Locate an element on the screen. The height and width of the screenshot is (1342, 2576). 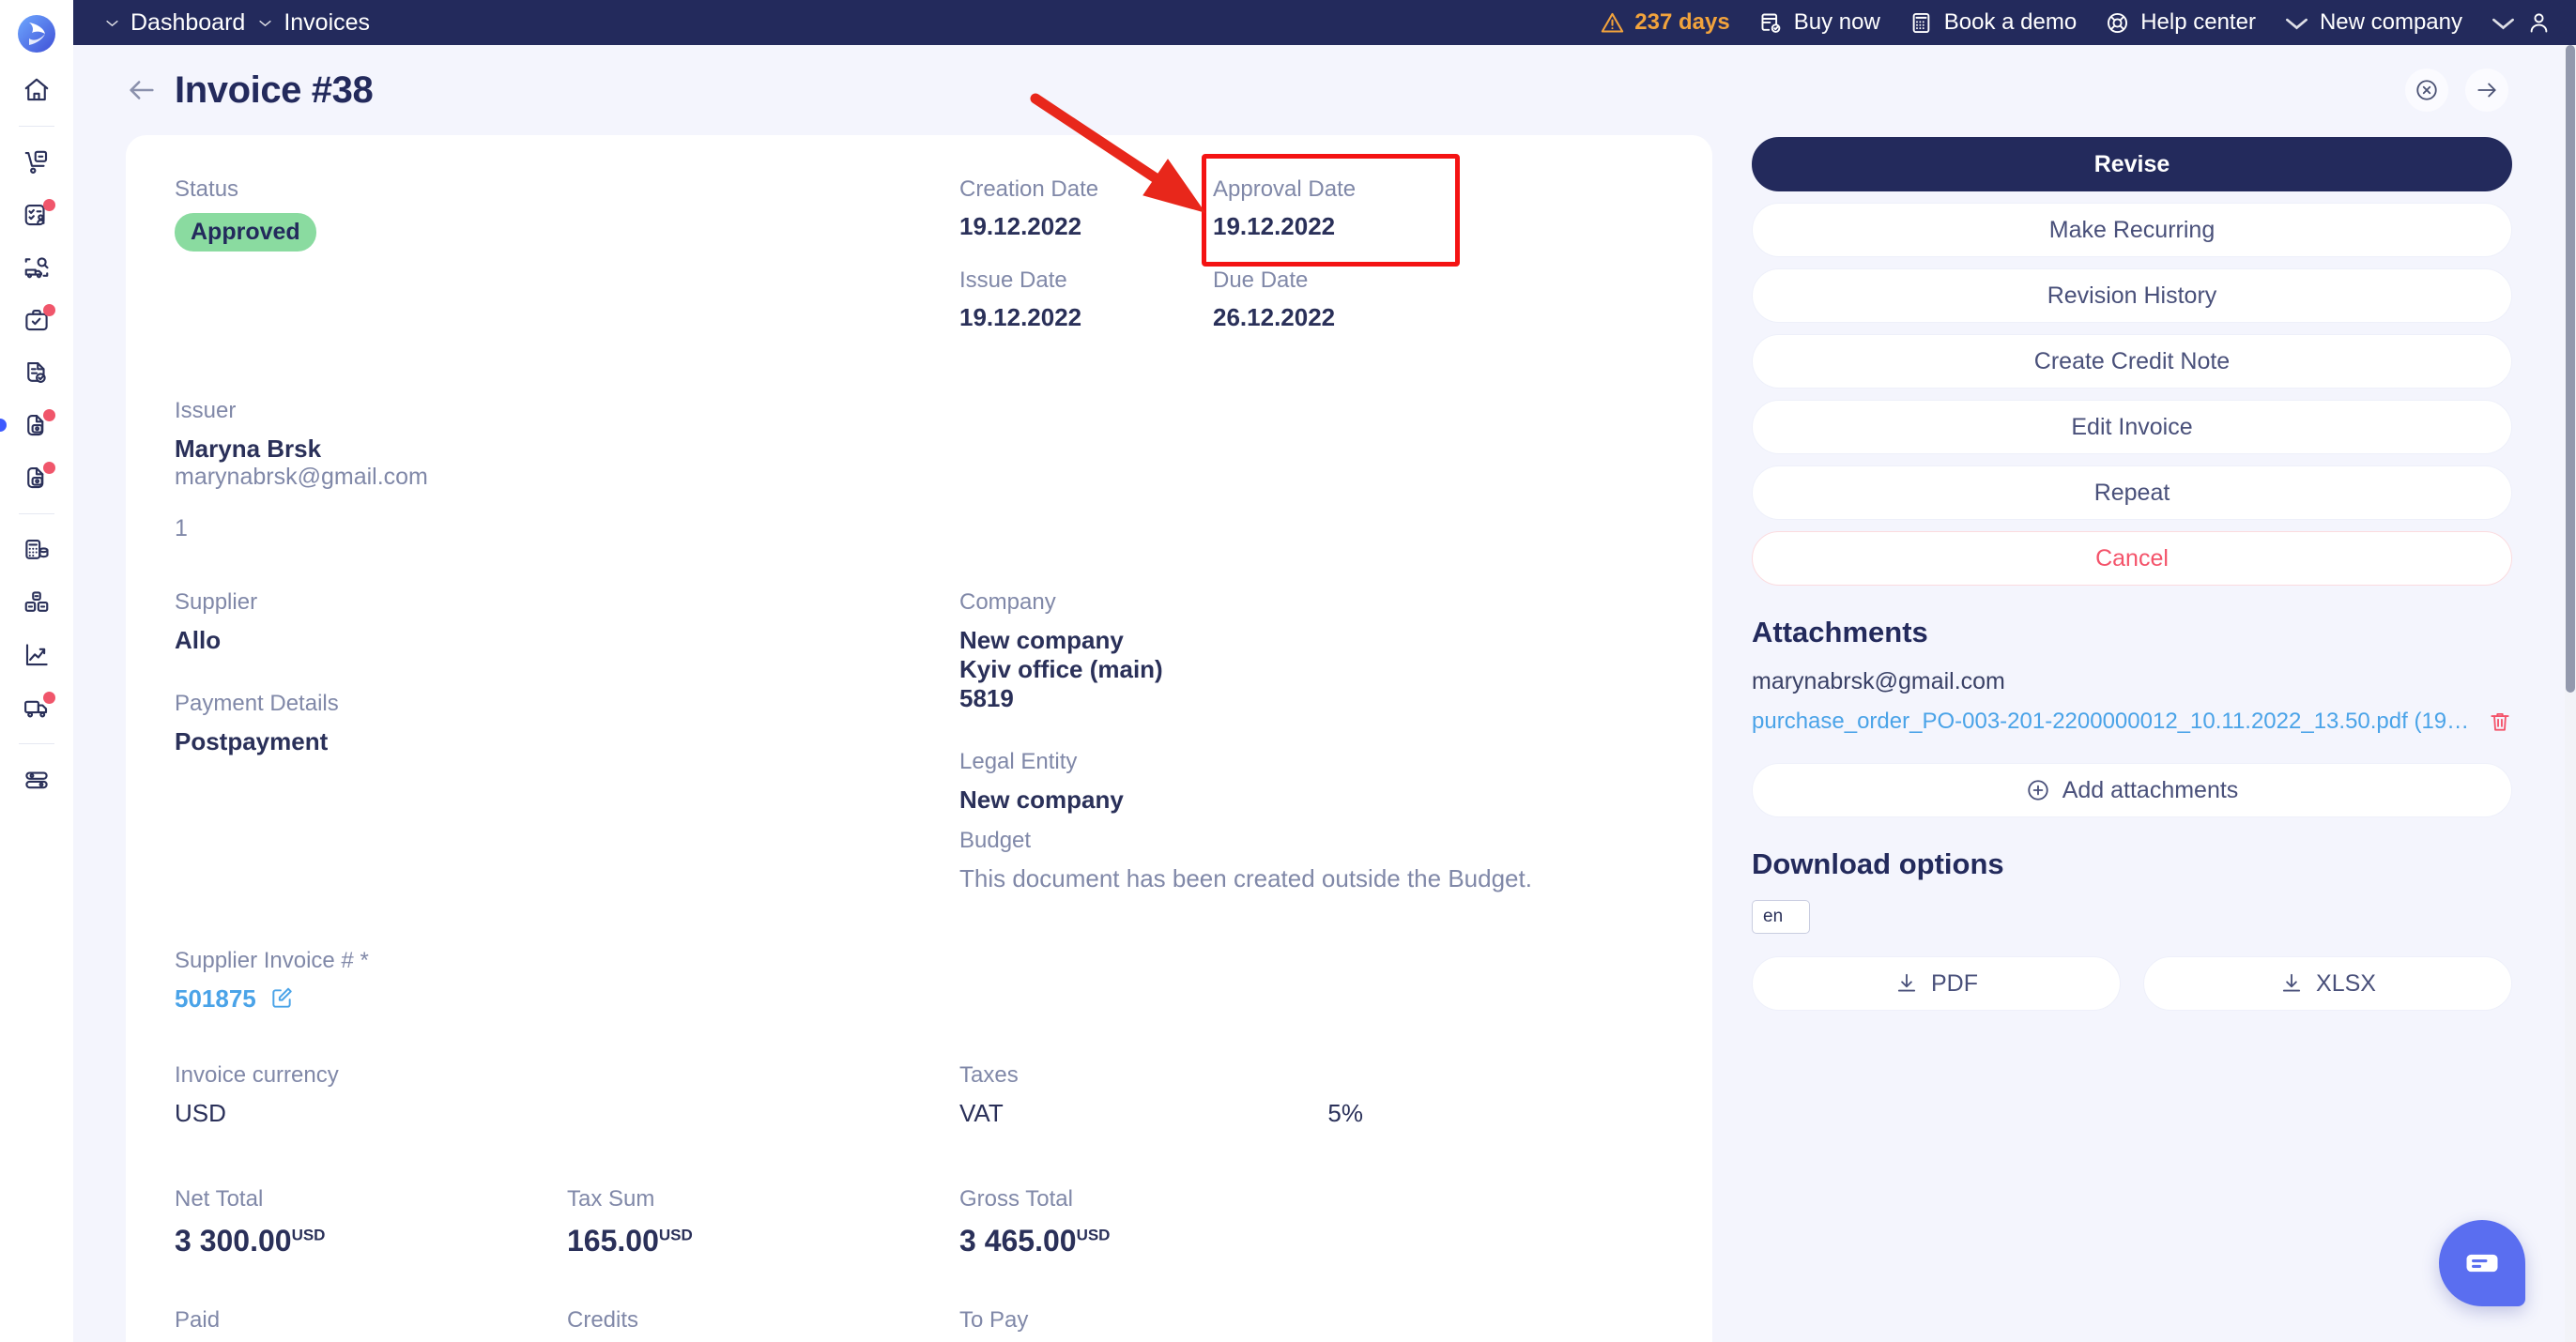
trash-icon is located at coordinates (2500, 722).